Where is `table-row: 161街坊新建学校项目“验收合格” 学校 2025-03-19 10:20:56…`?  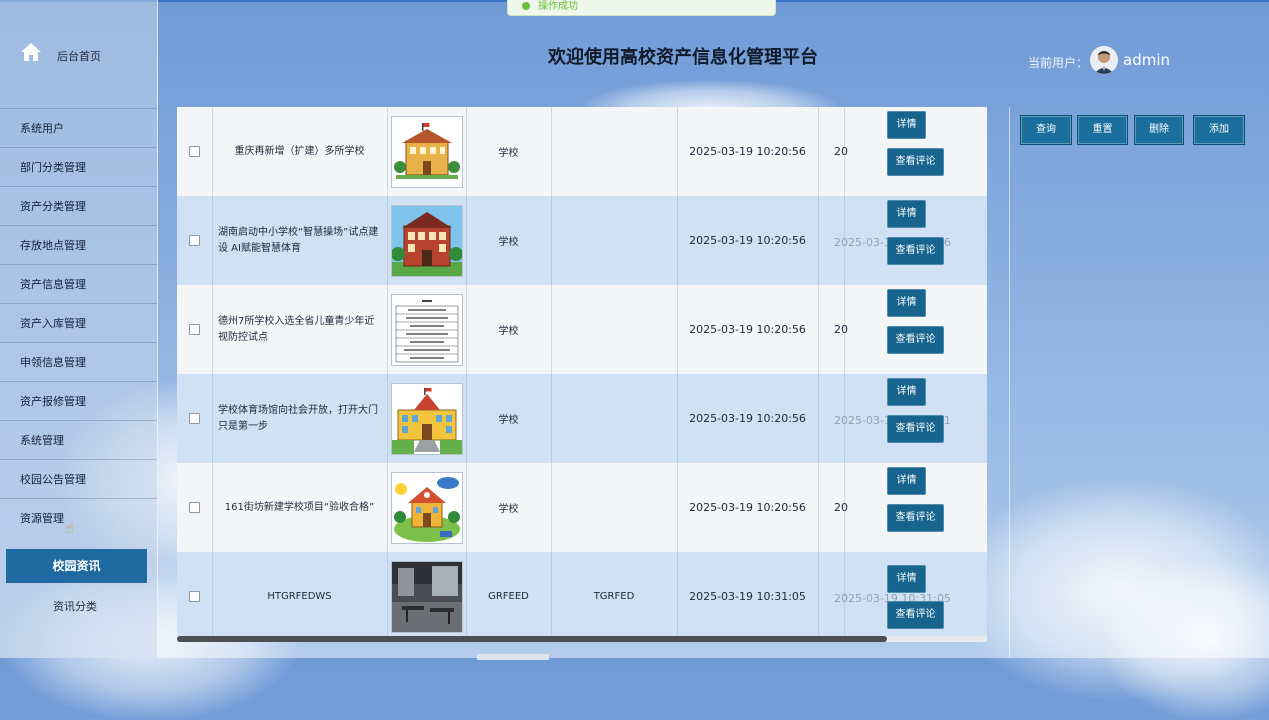
table-row: 161街坊新建学校项目“验收合格” 学校 2025-03-19 10:20:56… is located at coordinates (582, 507).